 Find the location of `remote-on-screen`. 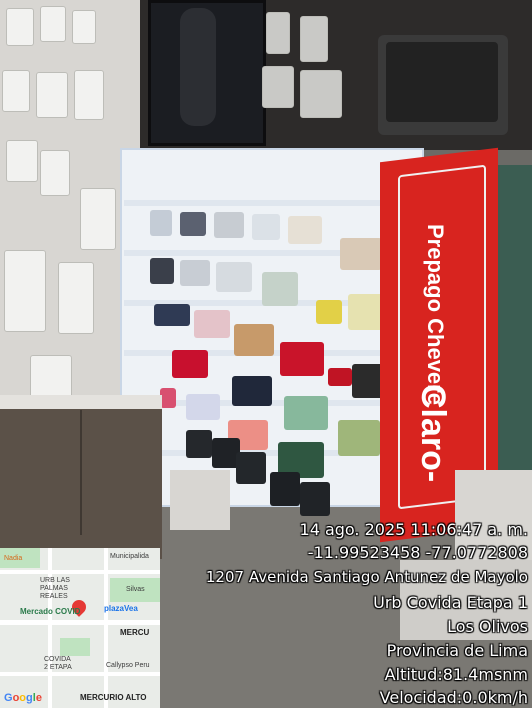

remote-on-screen is located at coordinates (198, 67).